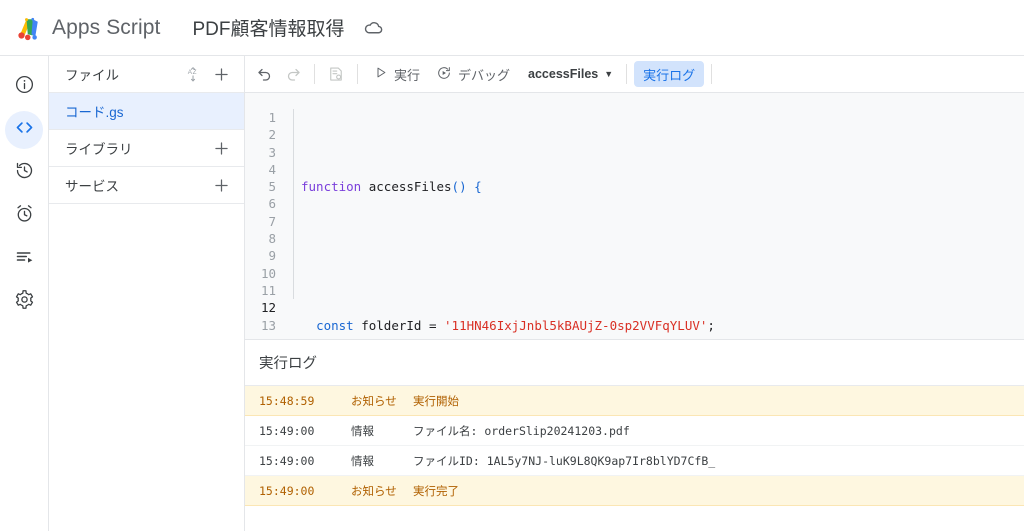  What do you see at coordinates (92, 186) in the screenshot?
I see `services-label: サービス` at bounding box center [92, 186].